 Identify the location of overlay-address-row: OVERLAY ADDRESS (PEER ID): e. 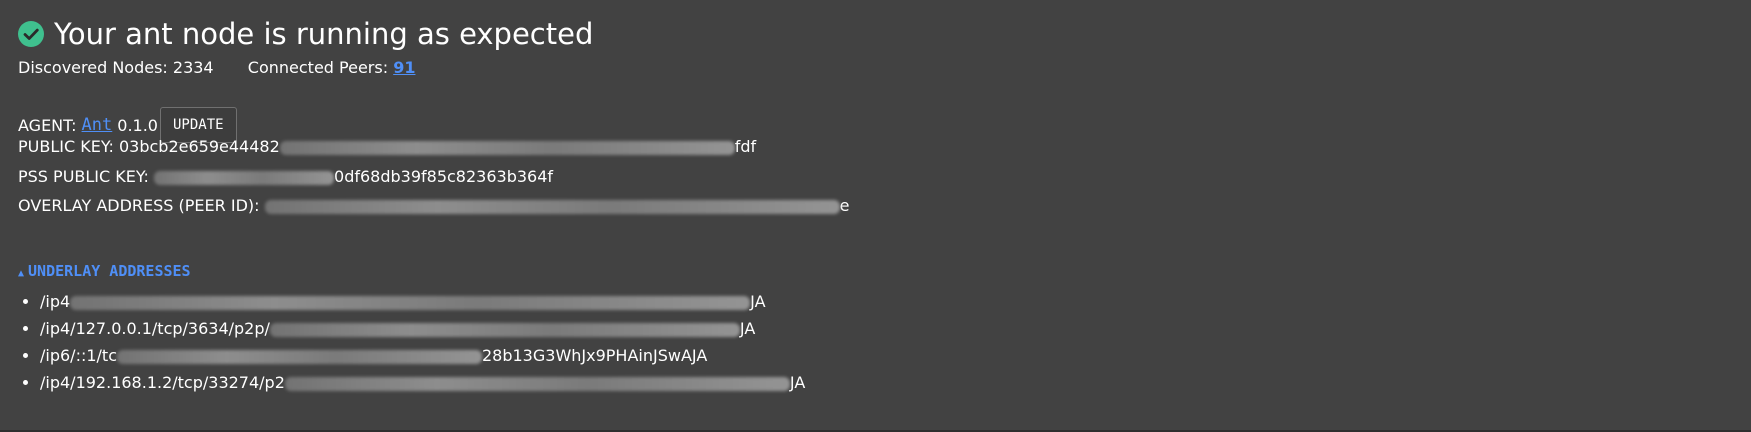
(433, 205).